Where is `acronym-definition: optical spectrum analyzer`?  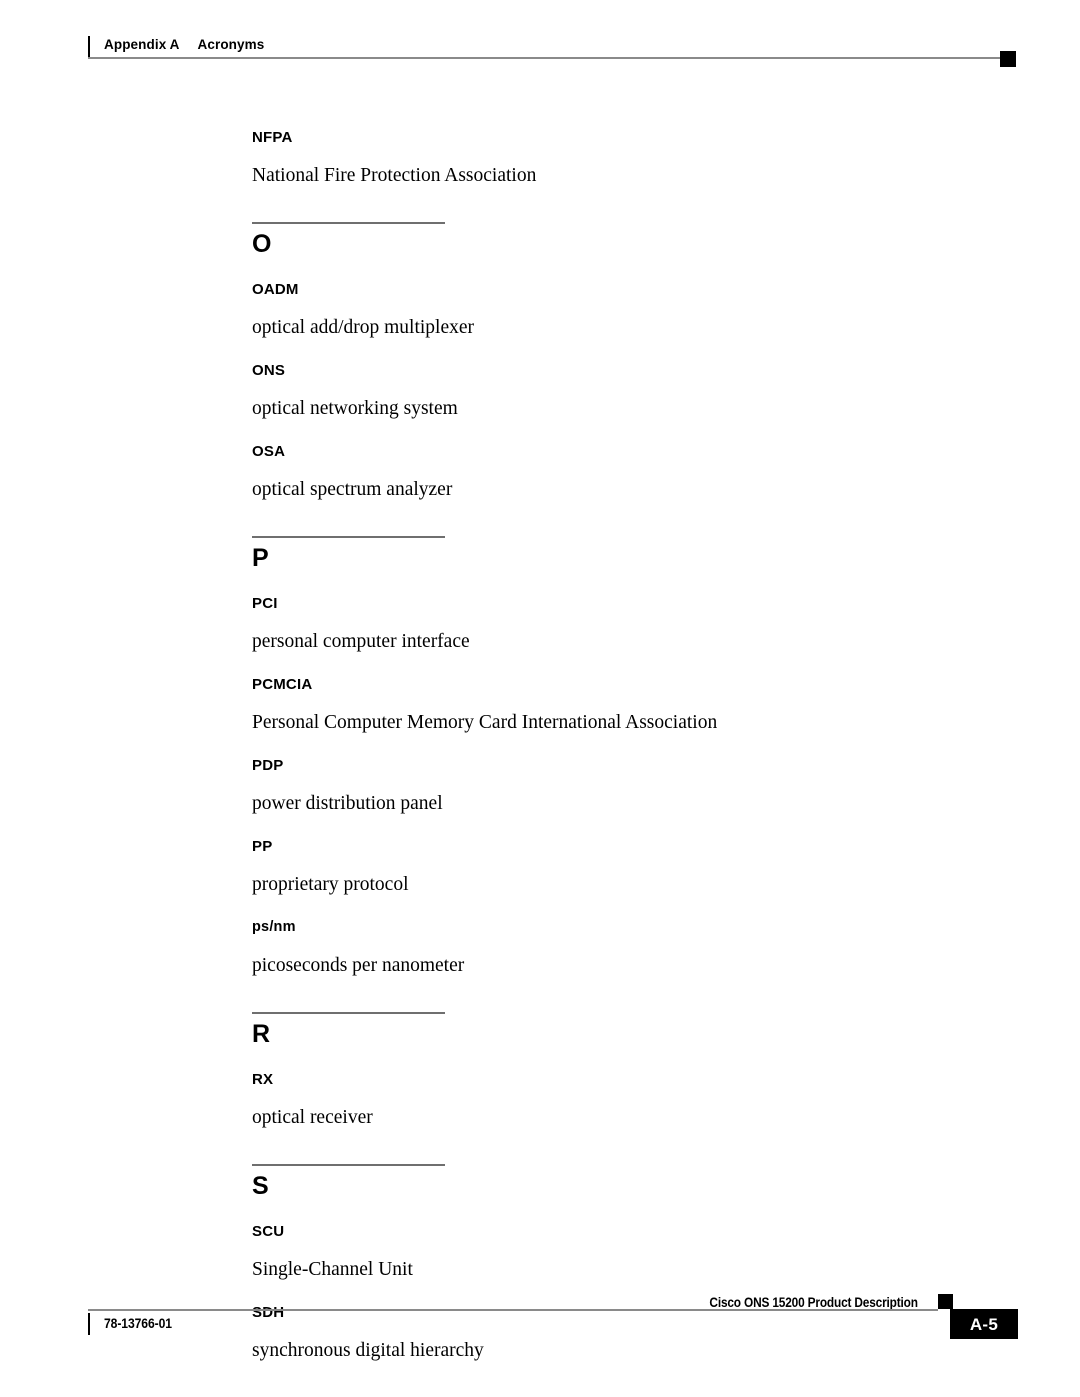
acronym-definition: optical spectrum analyzer is located at coordinates (352, 489).